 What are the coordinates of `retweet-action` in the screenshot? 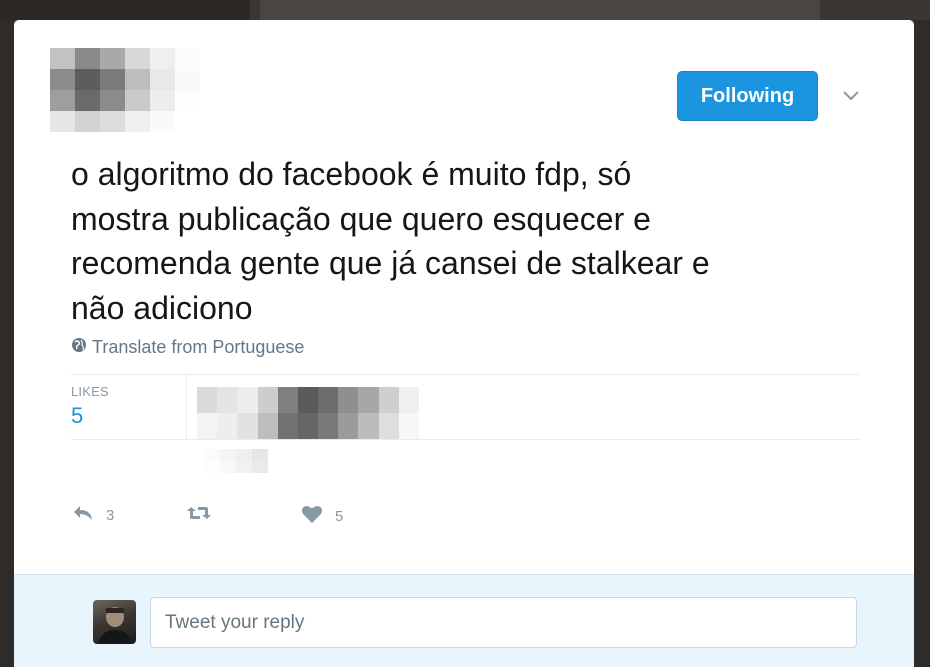 It's located at (199, 515).